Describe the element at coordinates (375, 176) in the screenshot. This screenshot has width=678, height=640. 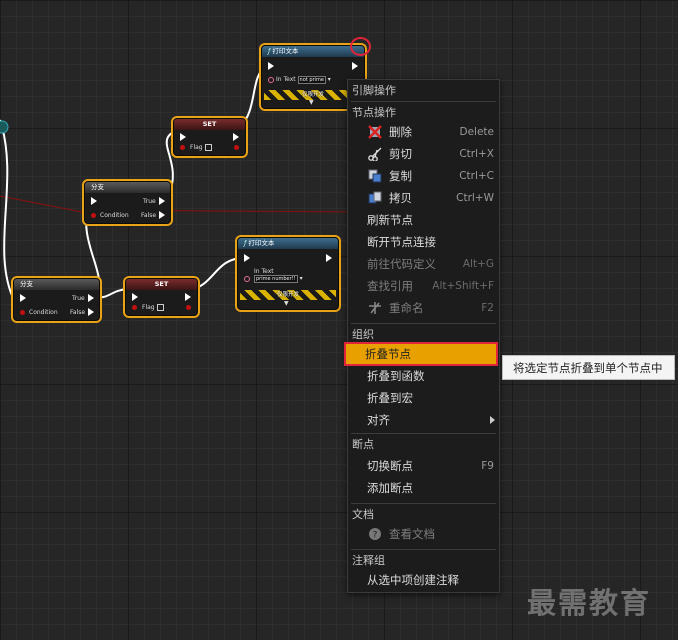
I see `copy-icon` at that location.